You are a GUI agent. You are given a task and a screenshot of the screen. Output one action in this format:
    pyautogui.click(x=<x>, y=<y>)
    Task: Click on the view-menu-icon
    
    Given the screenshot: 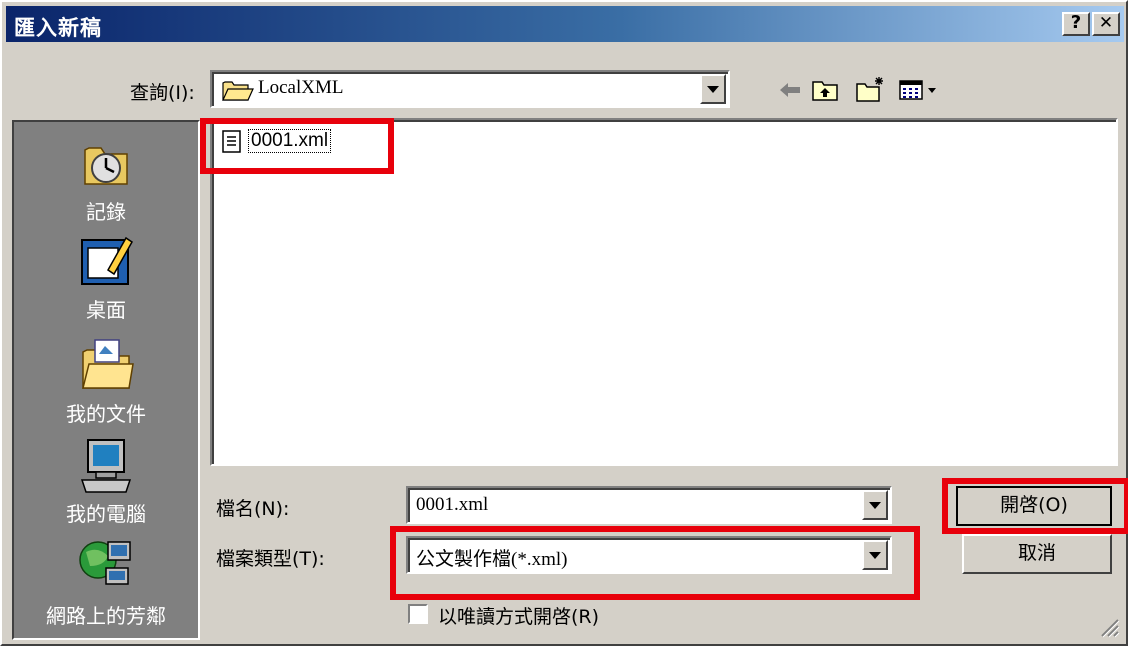 What is the action you would take?
    pyautogui.click(x=919, y=90)
    